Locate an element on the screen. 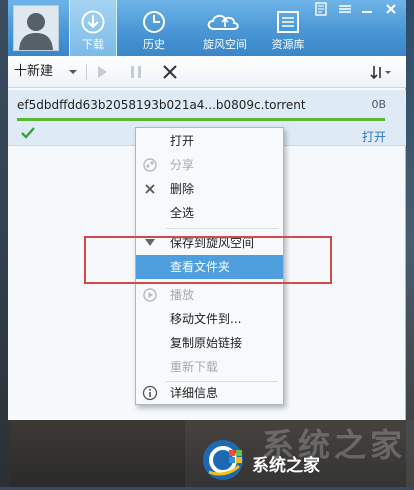  header-bar: 下载 历史 旋风空间 资源库 is located at coordinates (207, 28).